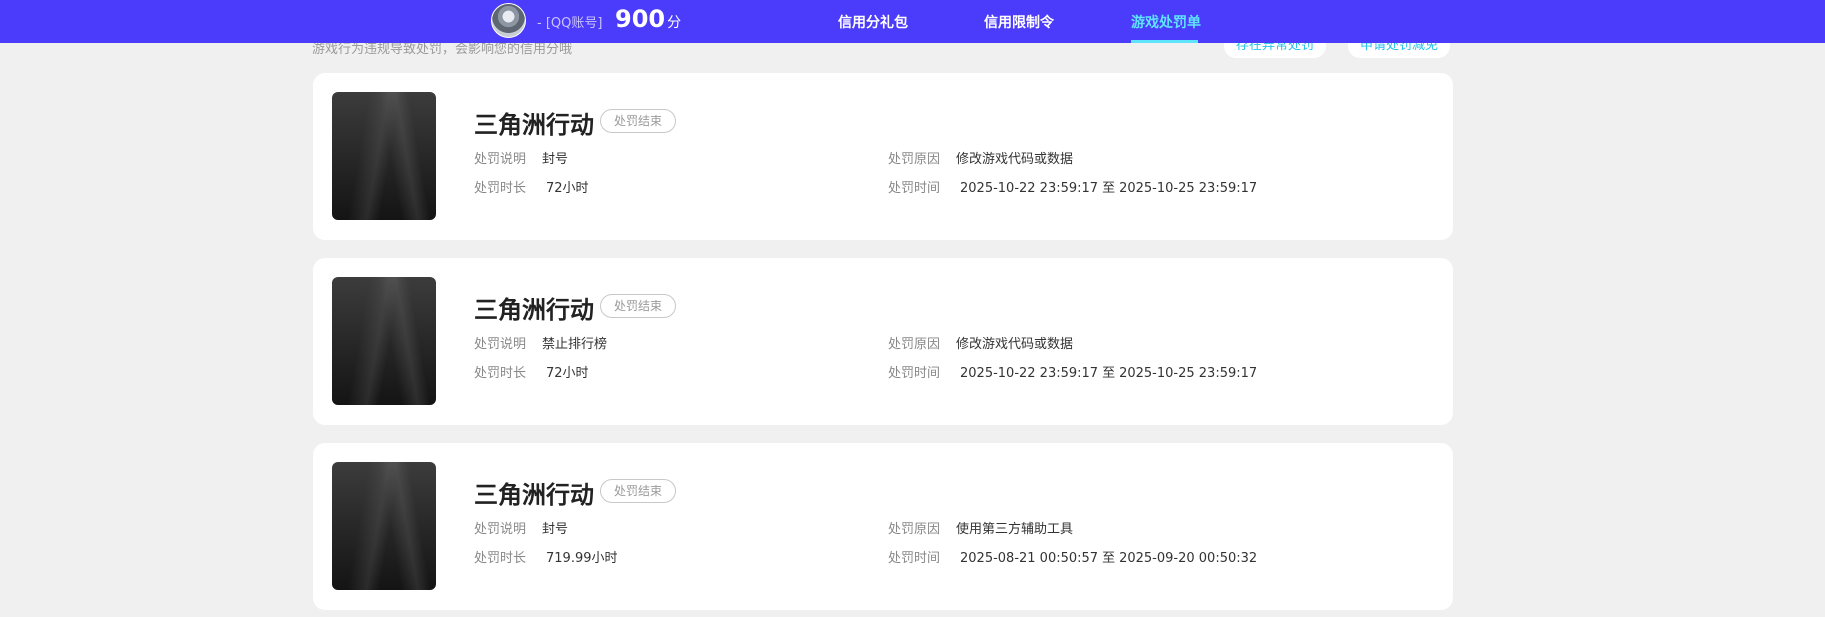  Describe the element at coordinates (640, 19) in the screenshot. I see `credit-score-value: 900` at that location.